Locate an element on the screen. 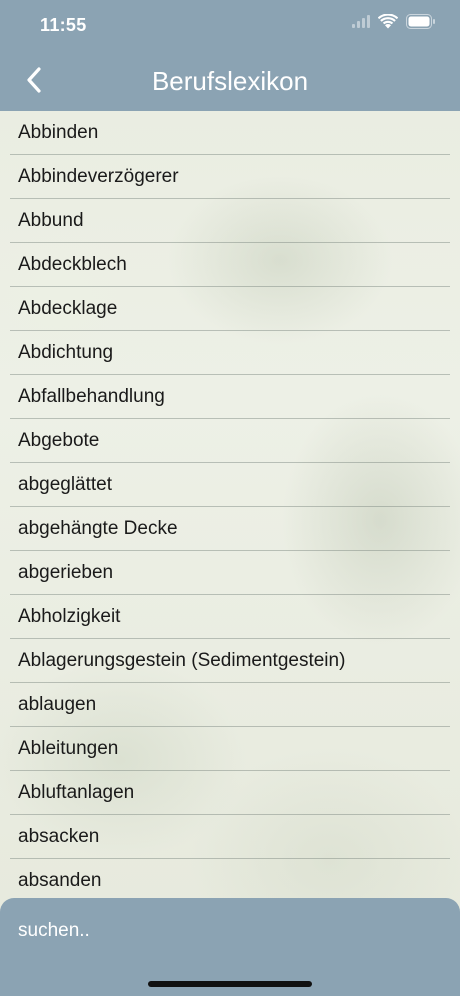  status-icons is located at coordinates (394, 21).